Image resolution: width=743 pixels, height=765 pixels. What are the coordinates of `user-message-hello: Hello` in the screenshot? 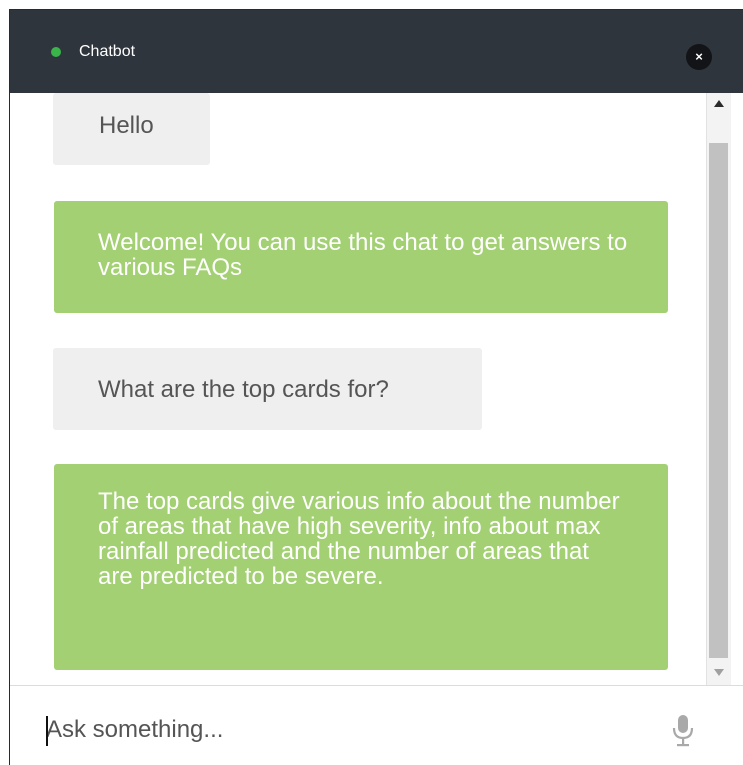 It's located at (131, 129).